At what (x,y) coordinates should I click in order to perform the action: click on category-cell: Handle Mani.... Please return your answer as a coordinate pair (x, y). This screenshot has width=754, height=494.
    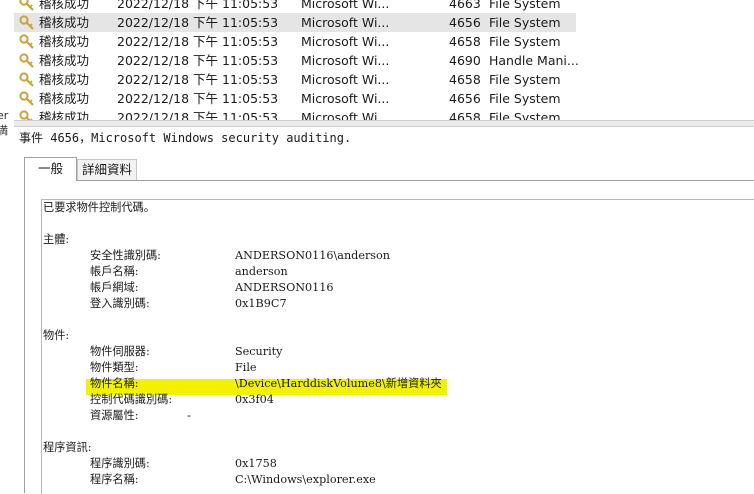
    Looking at the image, I should click on (534, 60).